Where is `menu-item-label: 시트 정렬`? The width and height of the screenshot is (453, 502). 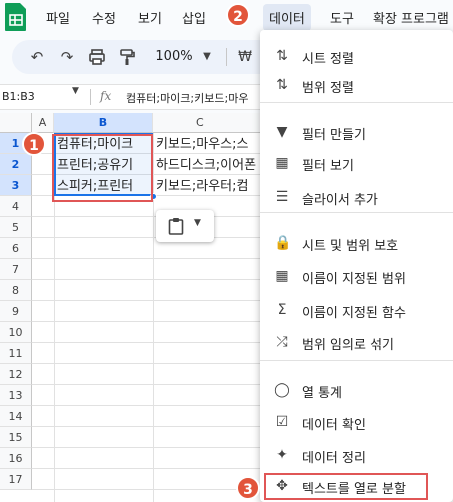 menu-item-label: 시트 정렬 is located at coordinates (328, 59).